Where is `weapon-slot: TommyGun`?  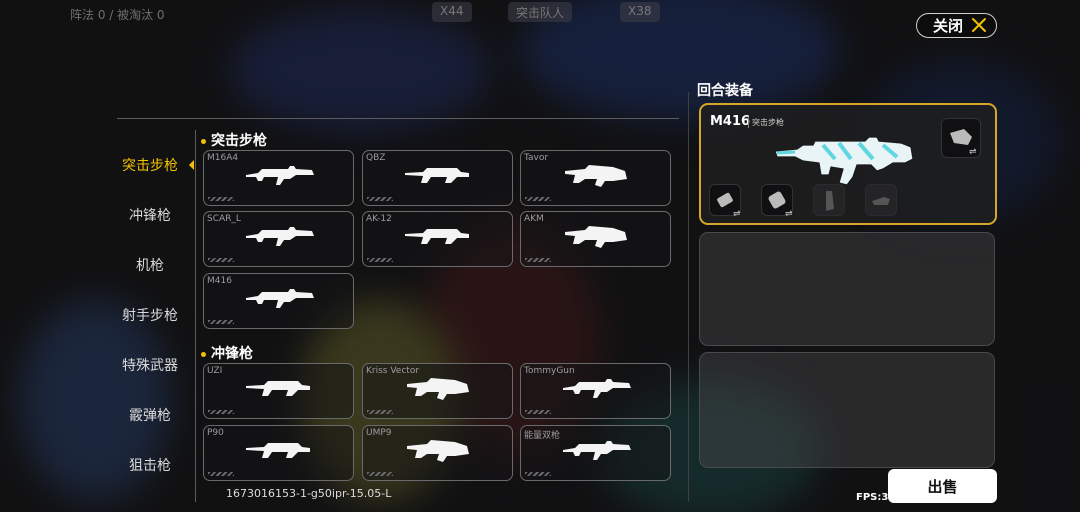
weapon-slot: TommyGun is located at coordinates (595, 391).